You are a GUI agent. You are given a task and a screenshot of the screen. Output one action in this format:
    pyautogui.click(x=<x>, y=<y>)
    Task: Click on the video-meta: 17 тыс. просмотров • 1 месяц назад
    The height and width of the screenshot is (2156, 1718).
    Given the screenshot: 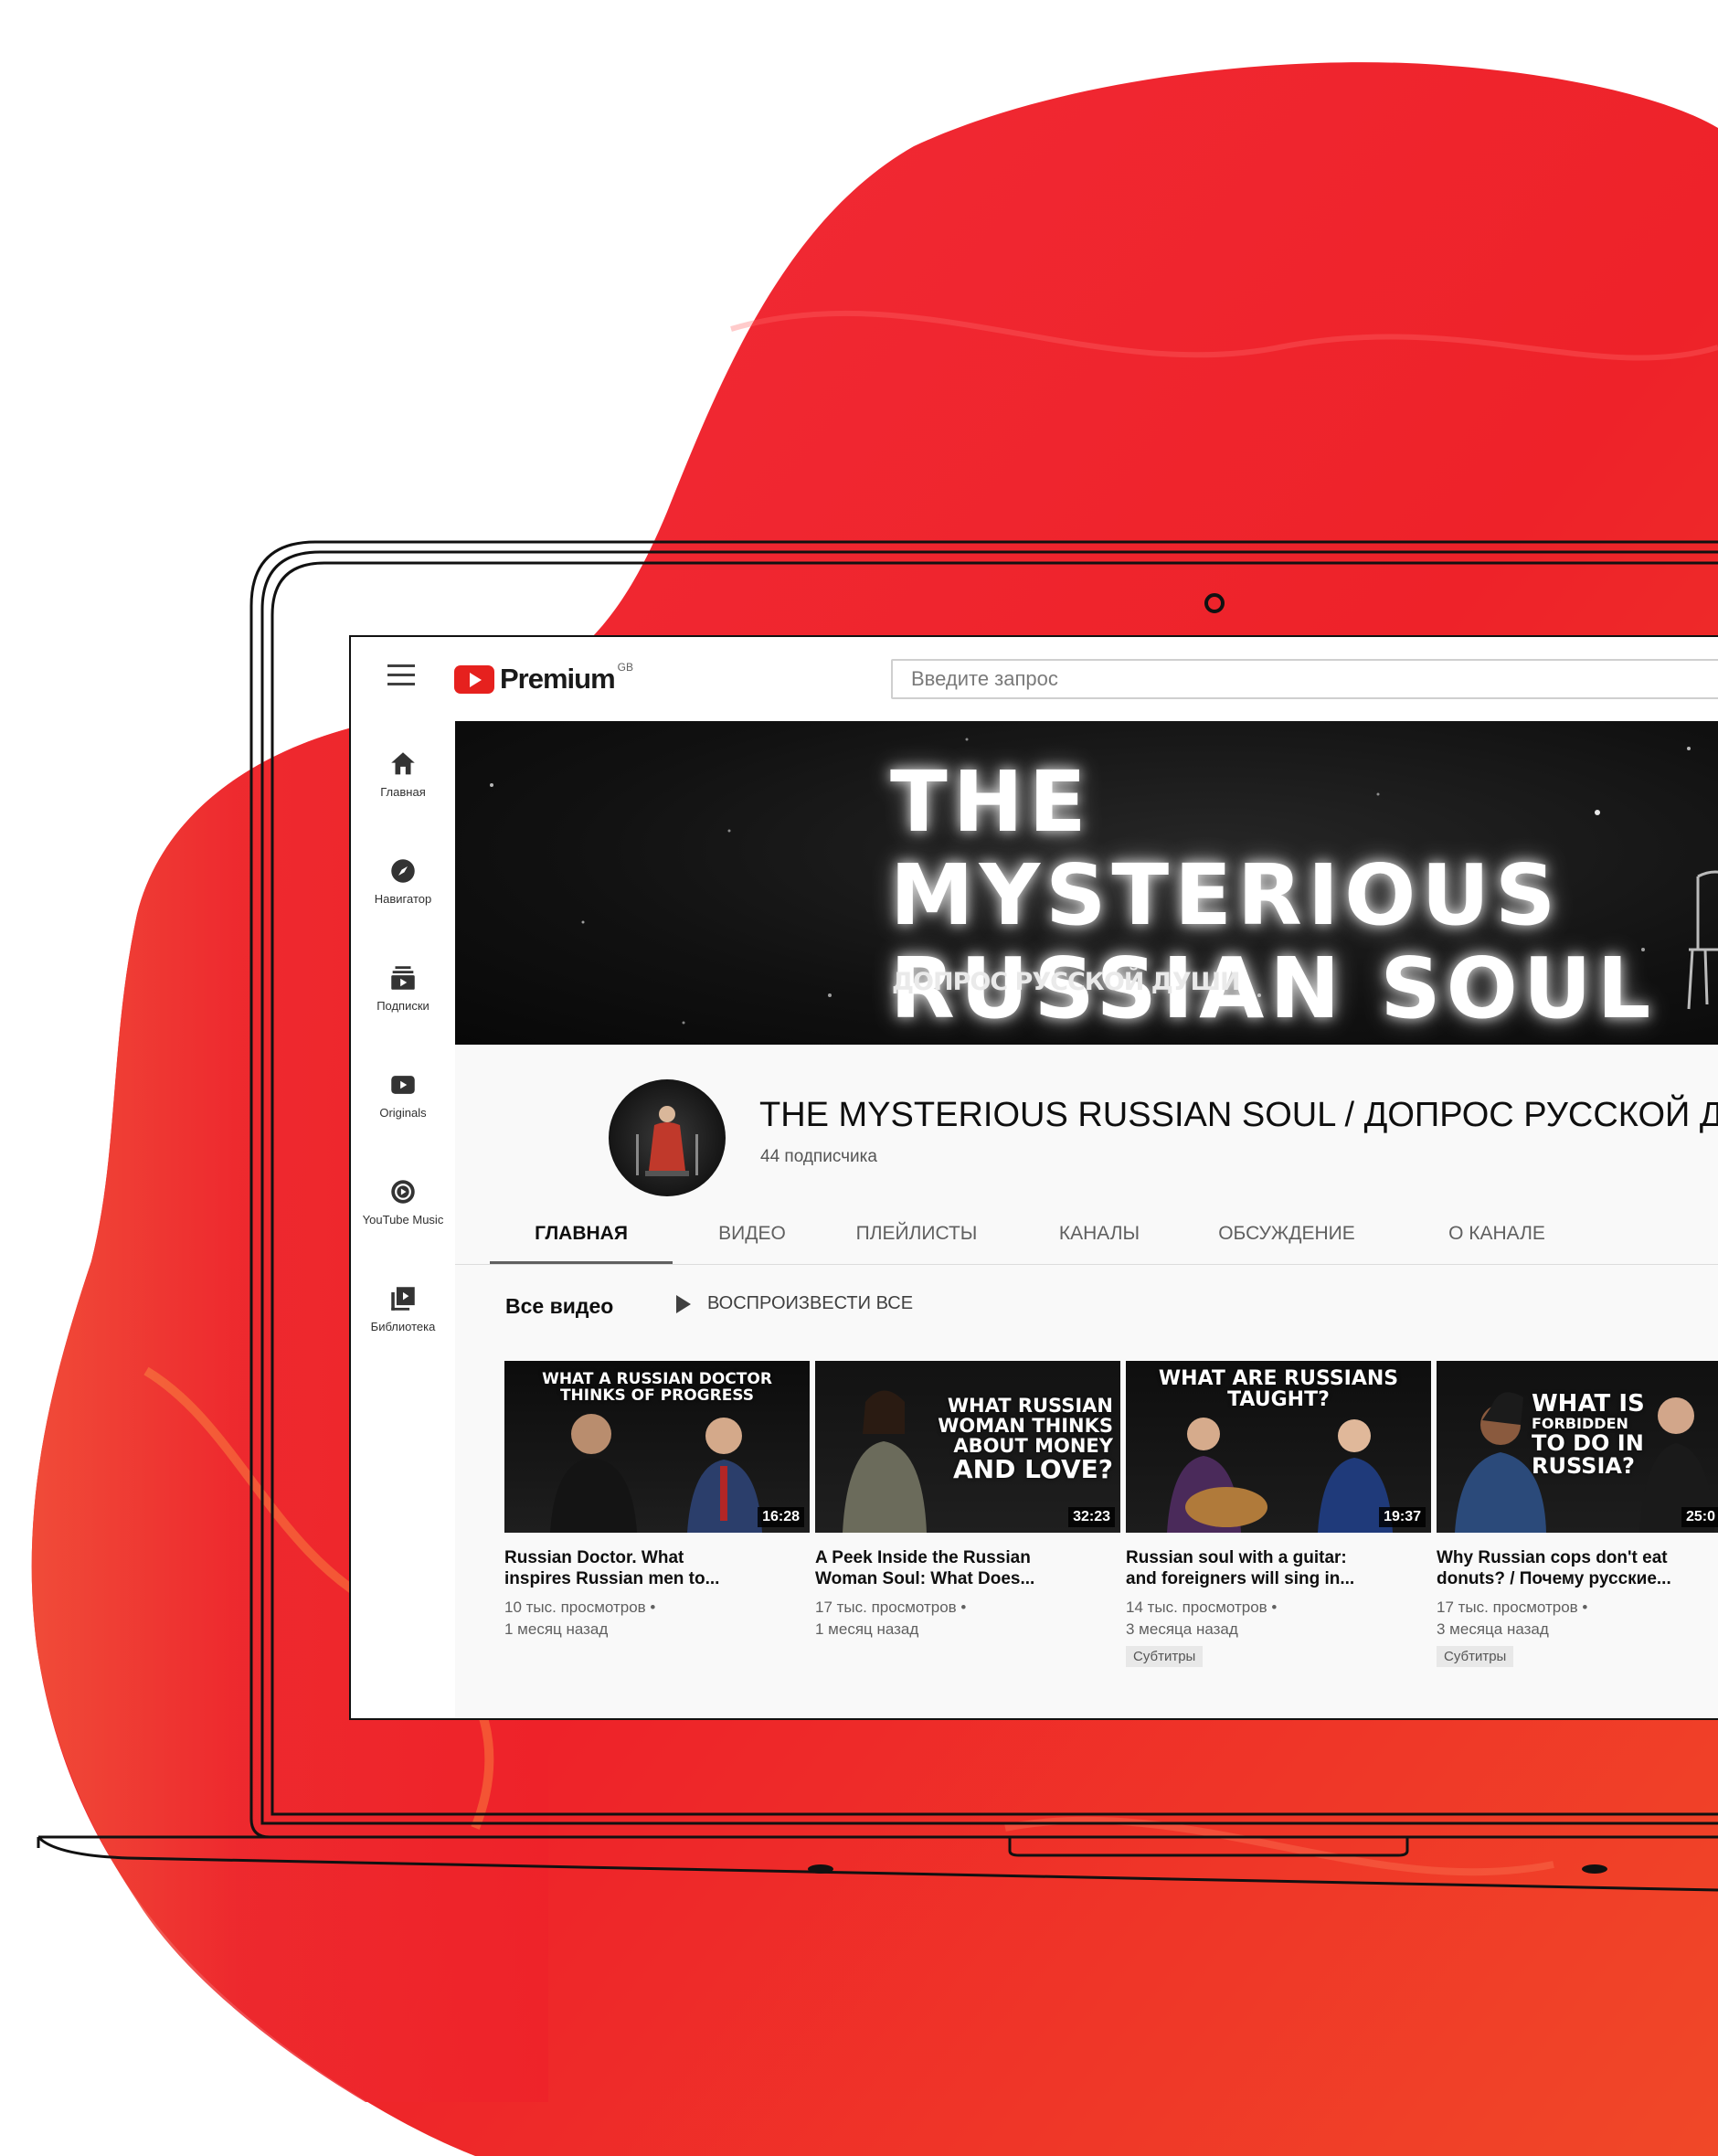 What is the action you would take?
    pyautogui.click(x=967, y=1619)
    